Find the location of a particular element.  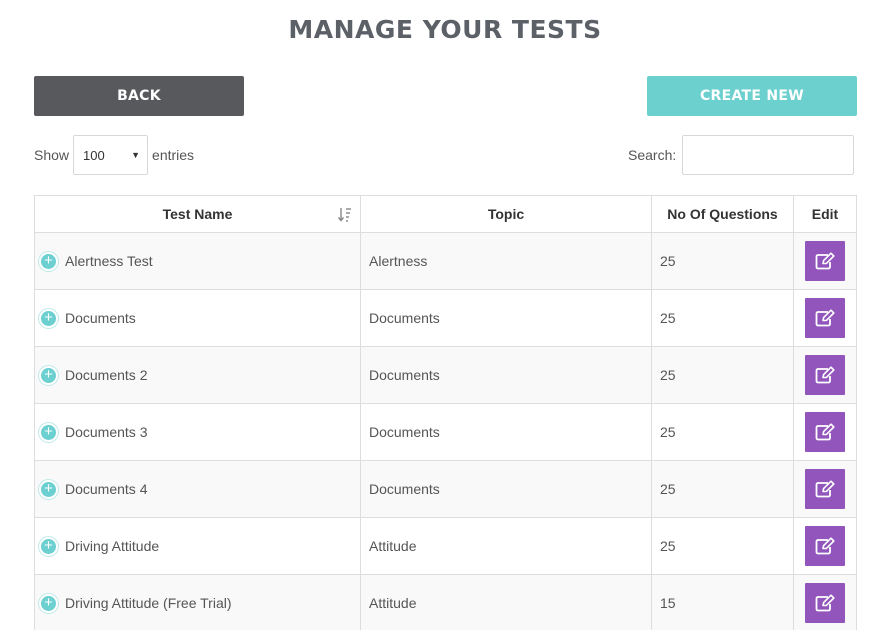

entries-label: entries is located at coordinates (173, 155).